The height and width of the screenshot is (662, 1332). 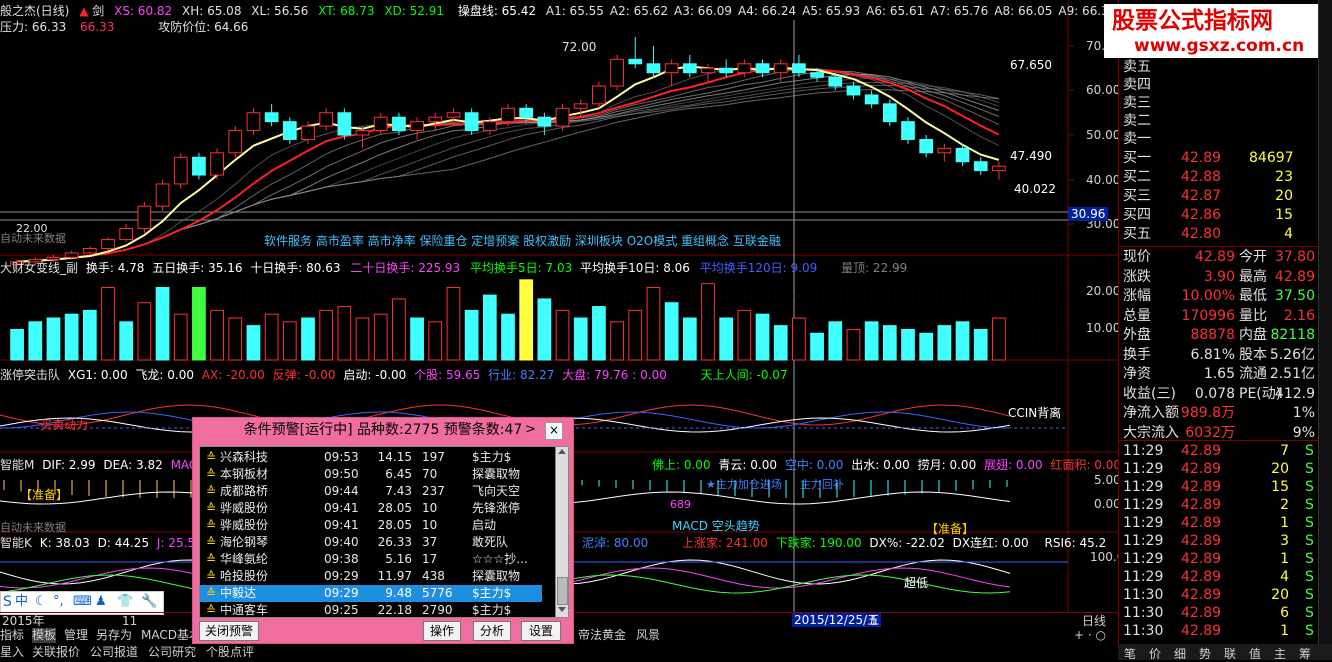 I want to click on bottom-tab-3: 另存为, so click(x=114, y=635).